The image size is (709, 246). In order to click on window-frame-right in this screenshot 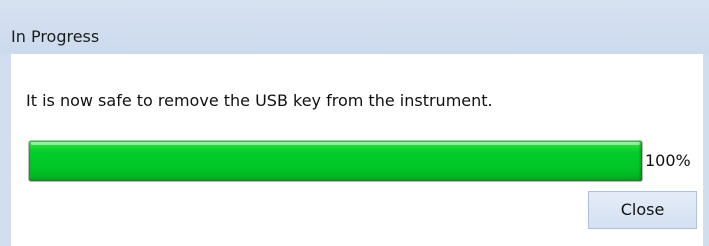, I will do `click(706, 150)`.